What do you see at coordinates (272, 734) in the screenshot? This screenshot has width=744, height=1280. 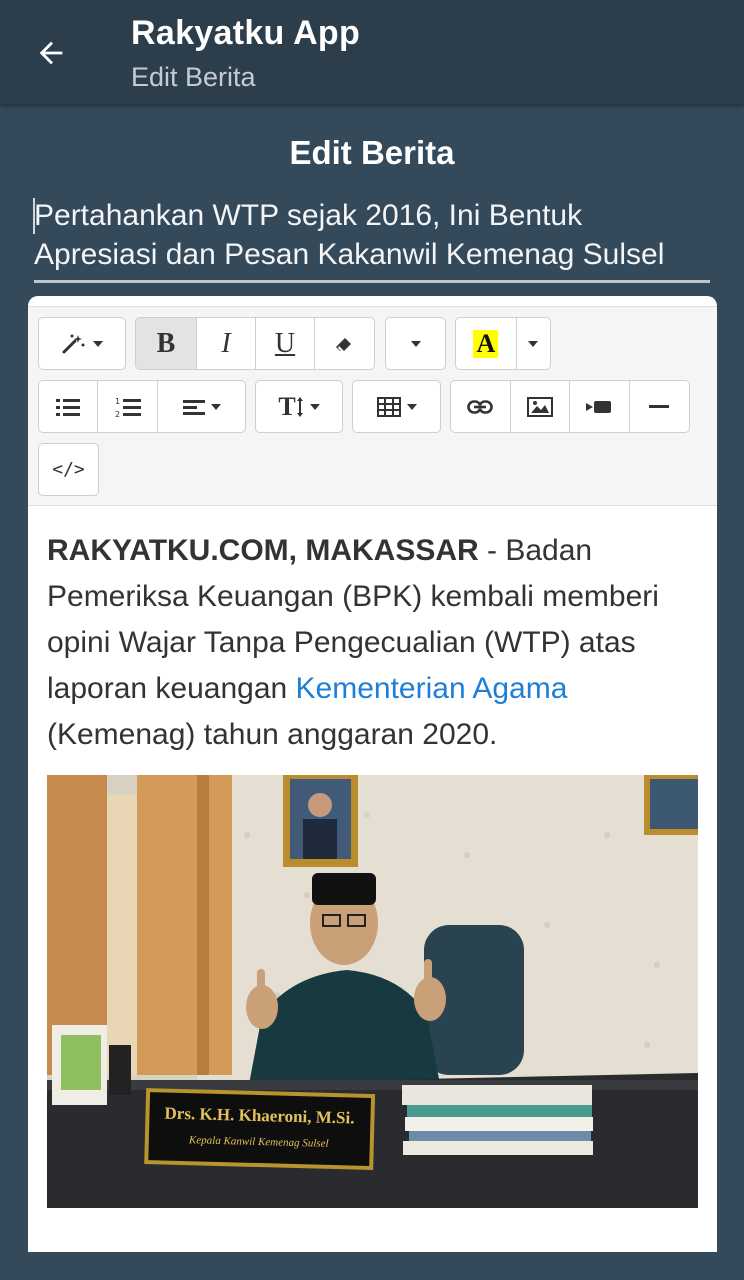 I see `article-text-after-link: (Kemenag) tahun anggaran 2020.` at bounding box center [272, 734].